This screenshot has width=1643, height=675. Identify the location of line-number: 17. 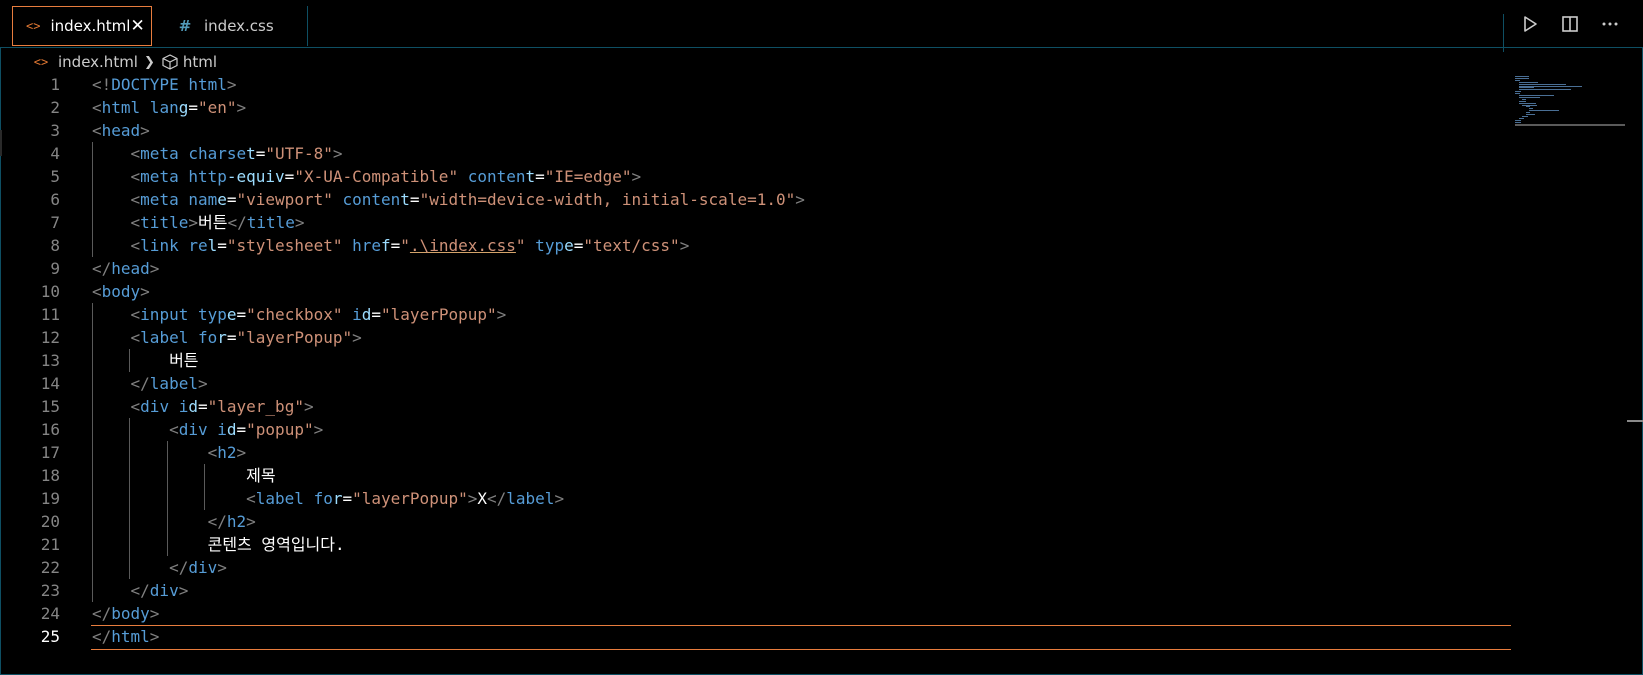
(50, 452).